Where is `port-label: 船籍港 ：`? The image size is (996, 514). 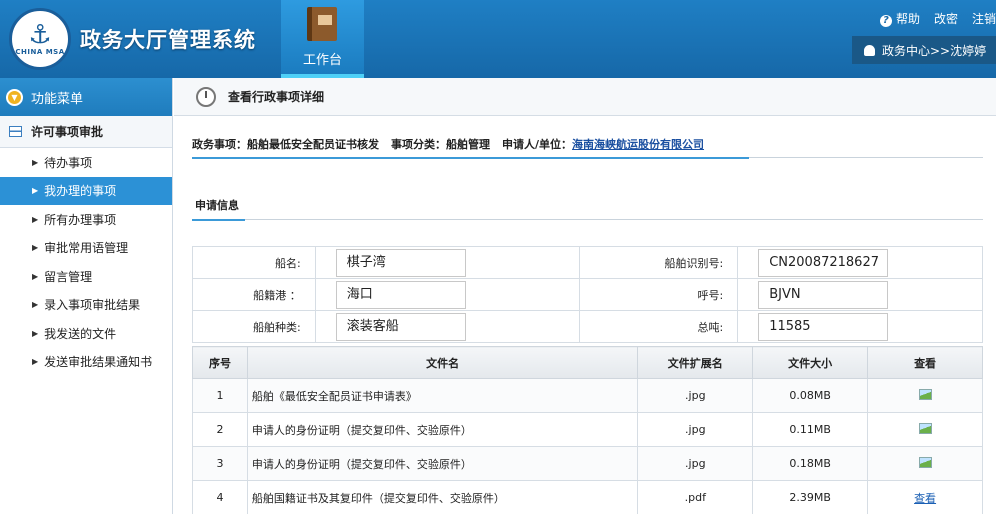
port-label: 船籍港 ： is located at coordinates (254, 294).